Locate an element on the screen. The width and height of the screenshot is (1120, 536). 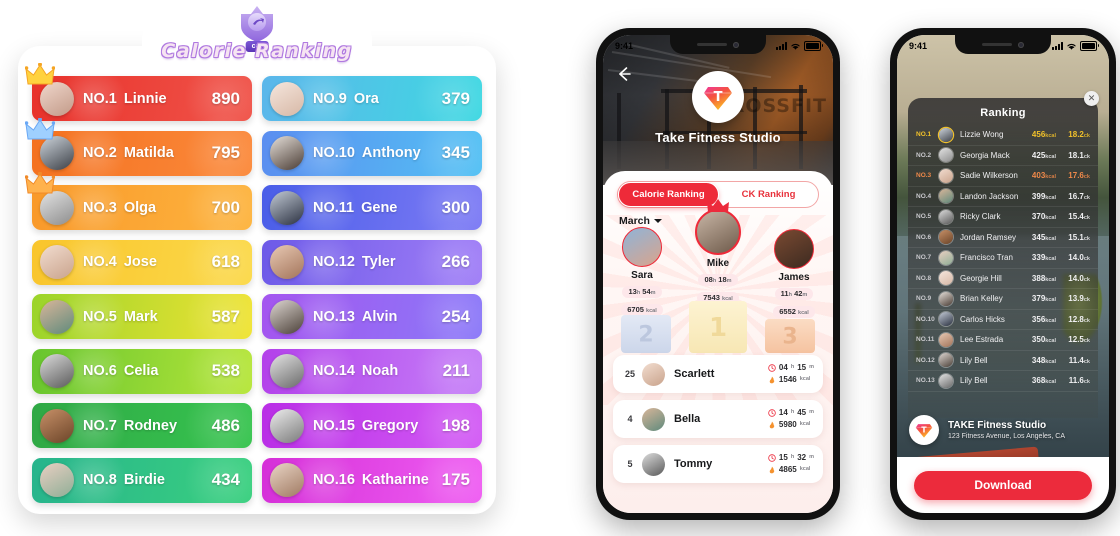
rank-number: NO.12 is located at coordinates (334, 262).